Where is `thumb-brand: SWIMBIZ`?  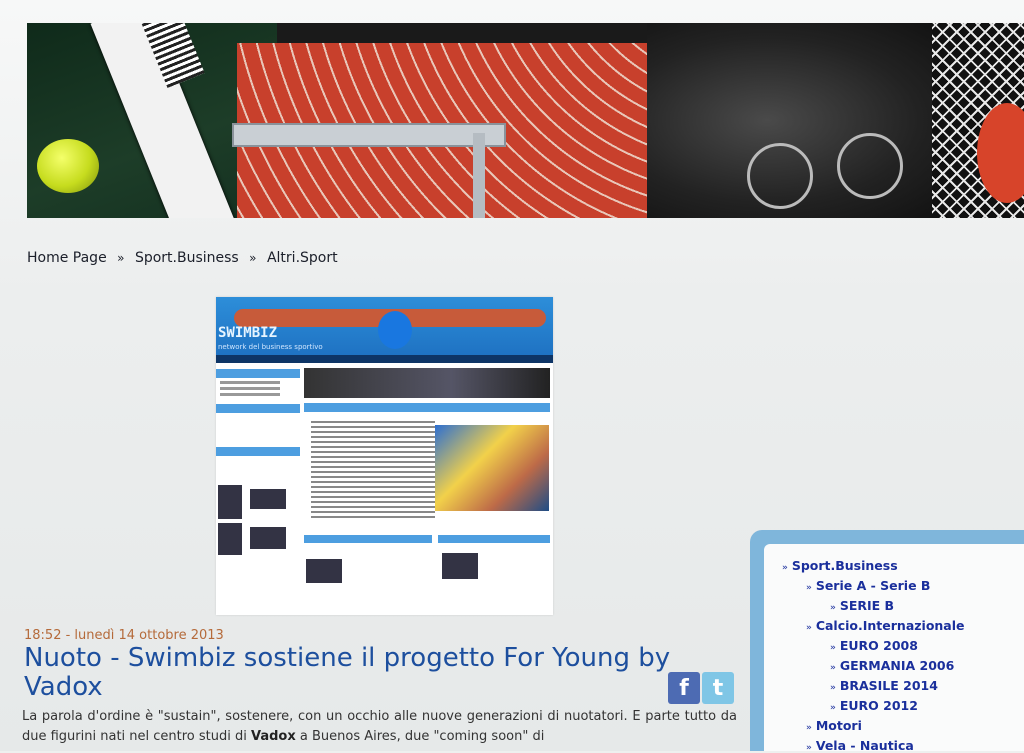
thumb-brand: SWIMBIZ is located at coordinates (248, 333).